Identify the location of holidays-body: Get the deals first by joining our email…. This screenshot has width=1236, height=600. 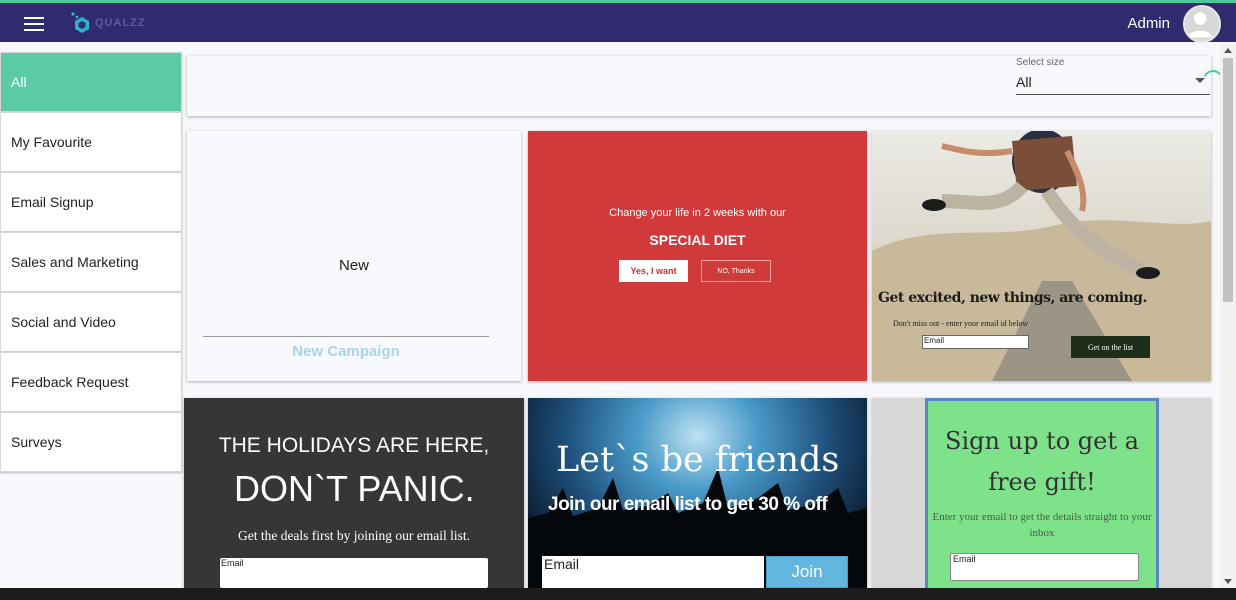
(354, 535).